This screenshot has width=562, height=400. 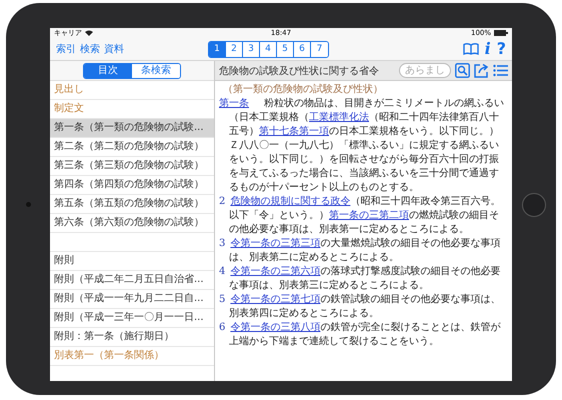 I want to click on toc-item: 第五条（第五類の危険物の試験）, so click(x=132, y=204).